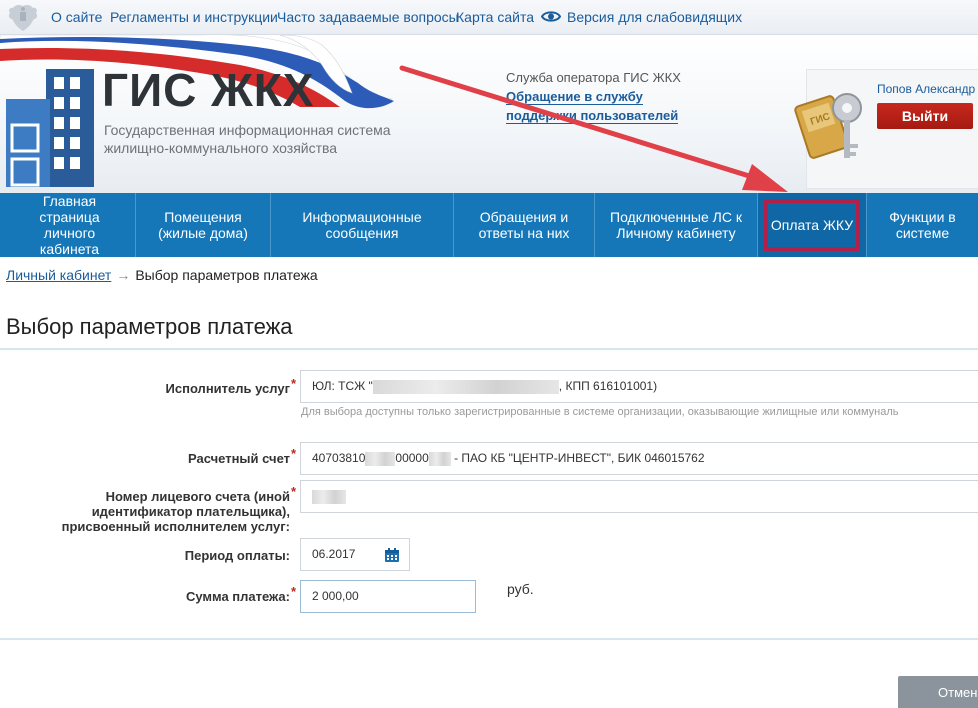  I want to click on cancel-button: Отмена, so click(938, 692).